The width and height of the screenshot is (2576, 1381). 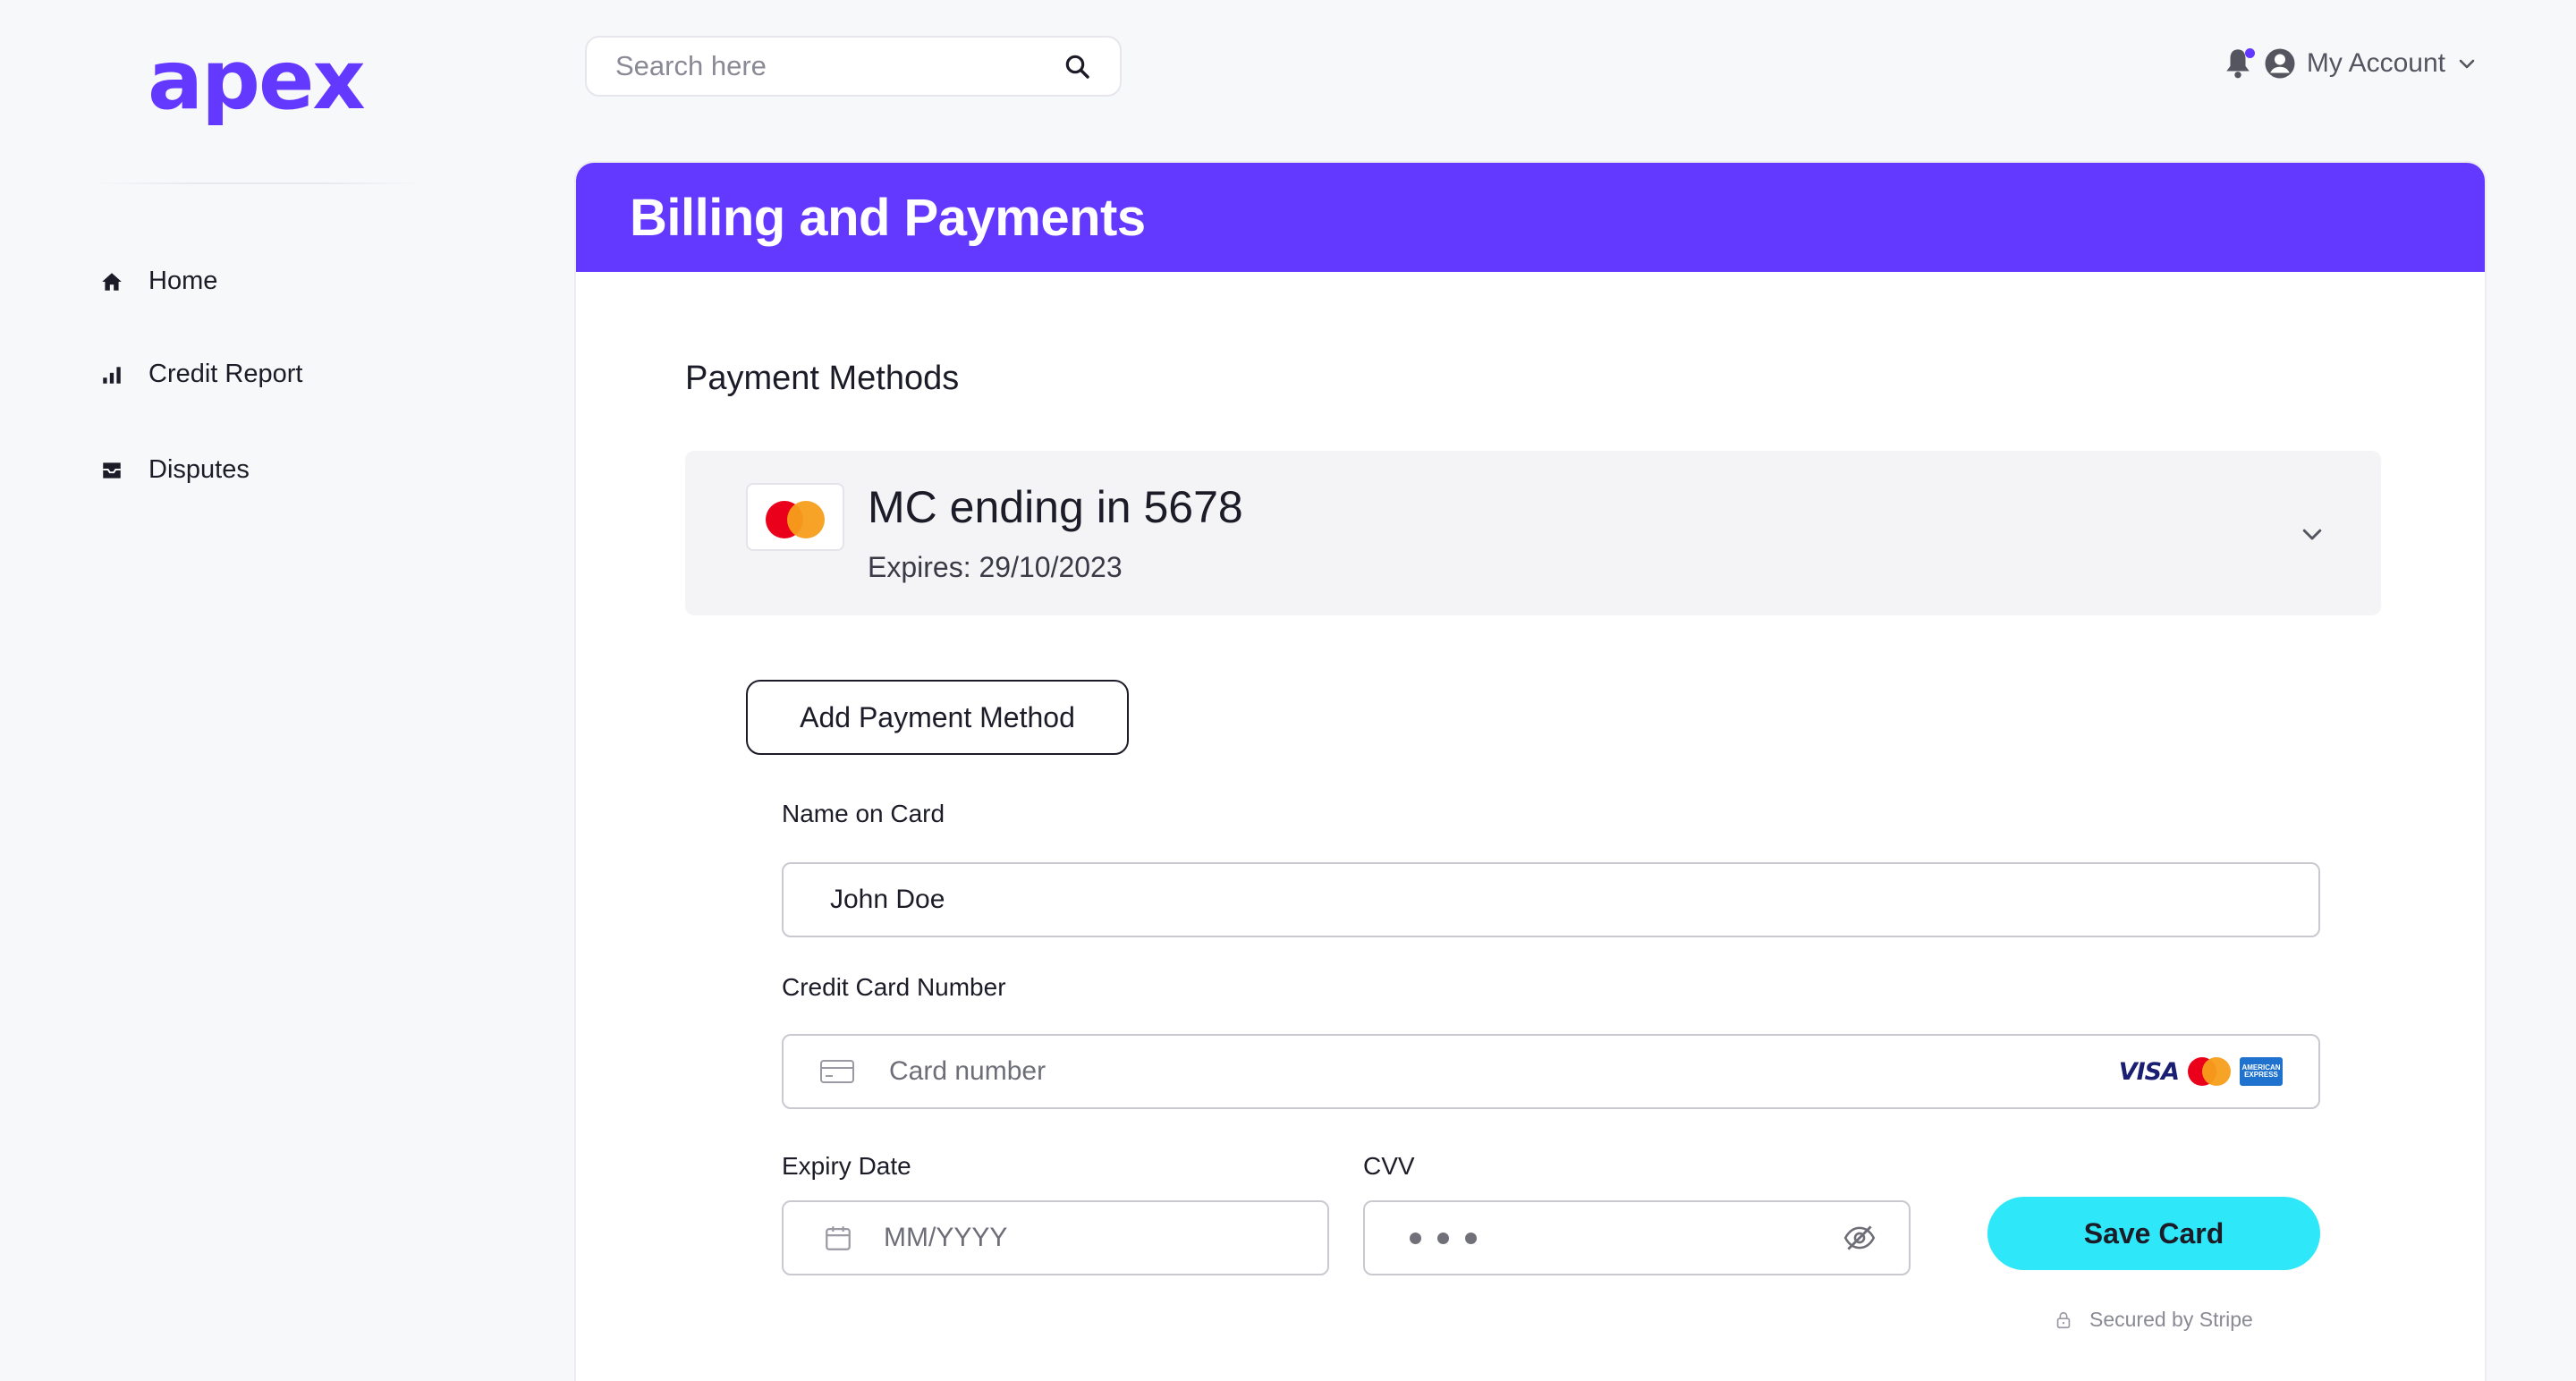 I want to click on search-icon, so click(x=1077, y=66).